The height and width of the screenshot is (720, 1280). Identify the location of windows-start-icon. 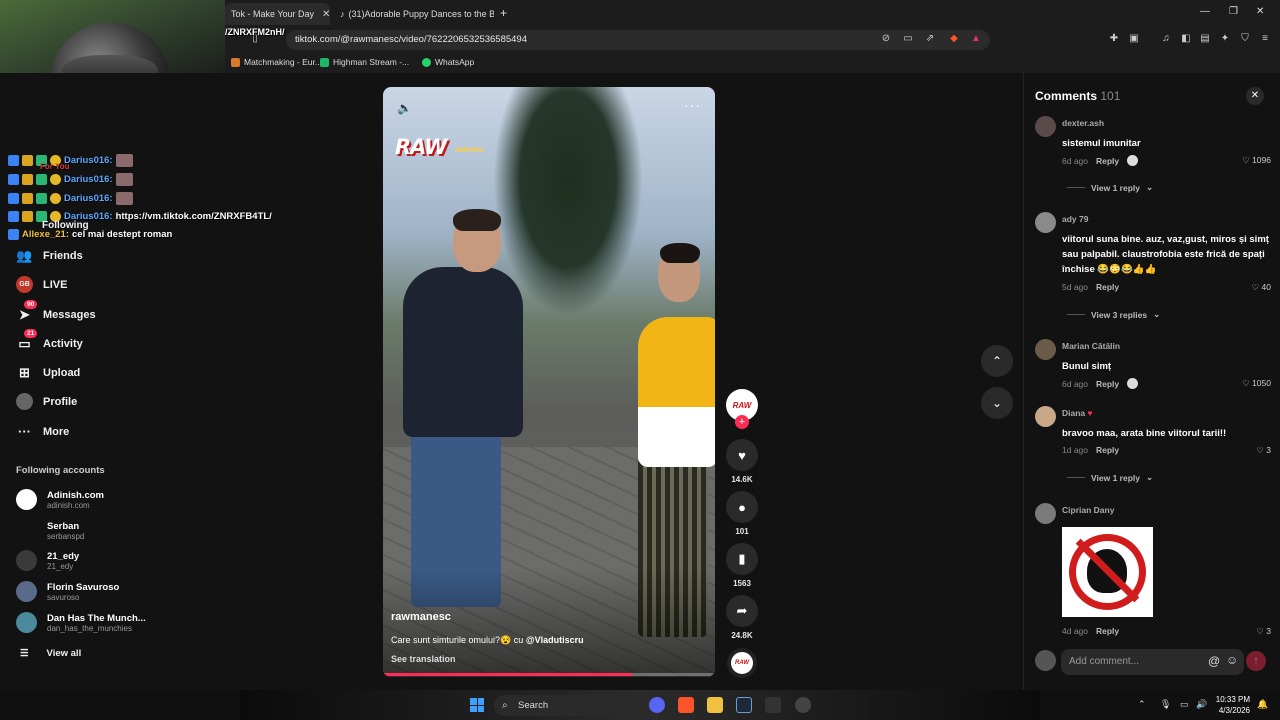
(477, 705).